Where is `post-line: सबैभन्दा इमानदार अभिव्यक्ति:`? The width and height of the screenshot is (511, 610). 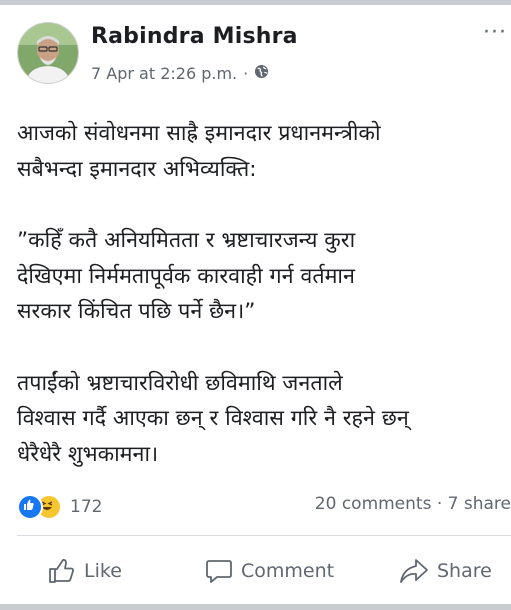 post-line: सबैभन्दा इमानदार अभिव्यक्ति: is located at coordinates (137, 169).